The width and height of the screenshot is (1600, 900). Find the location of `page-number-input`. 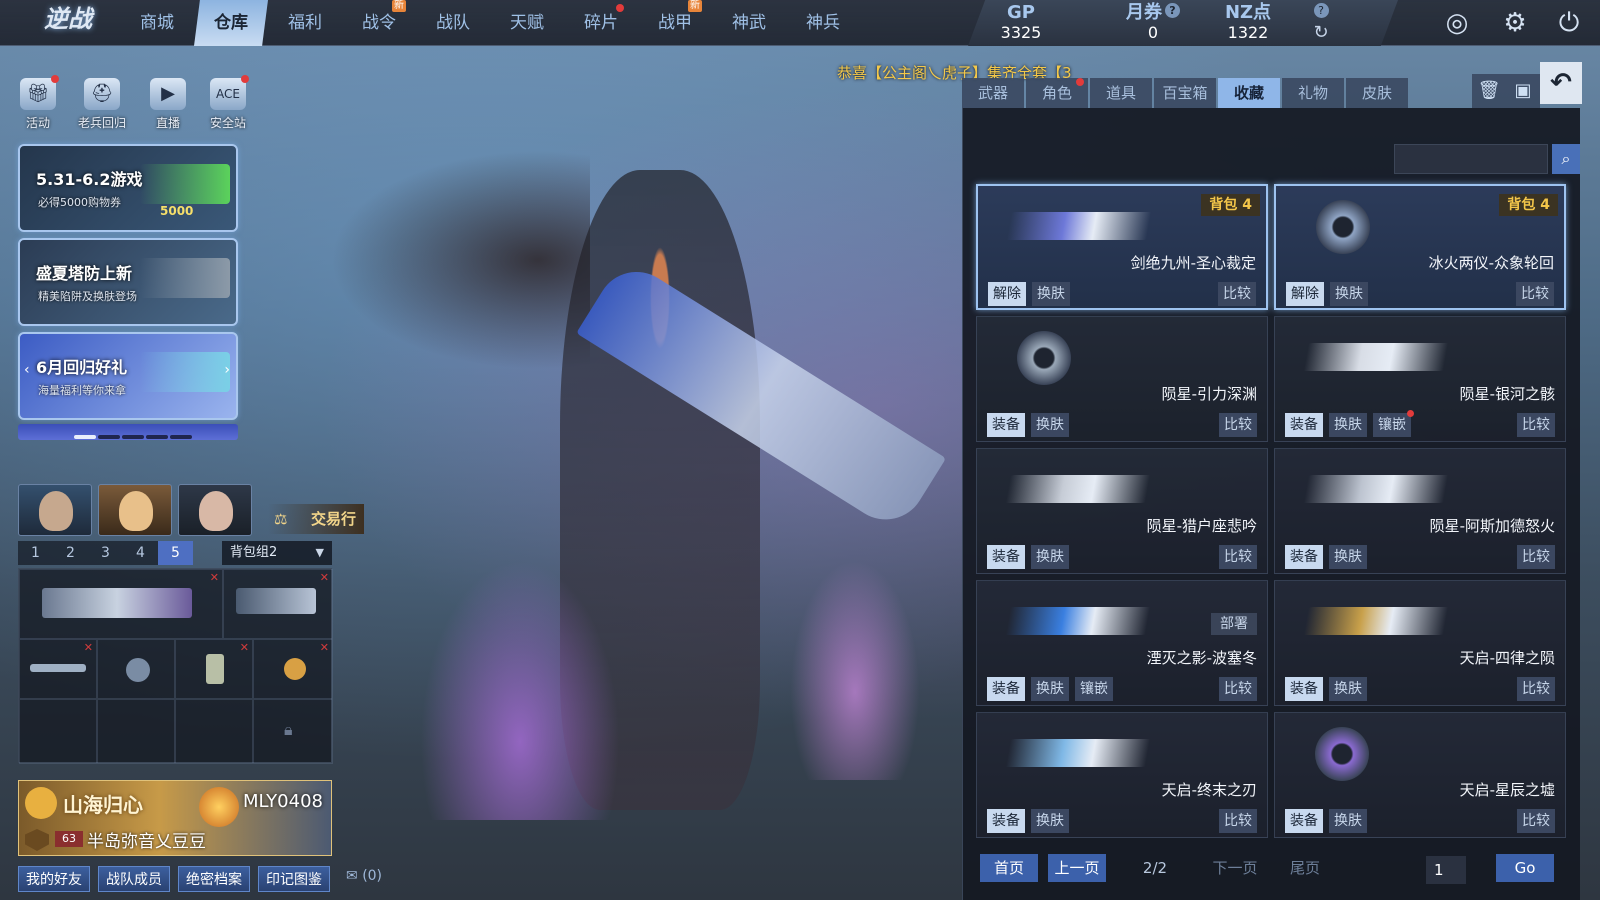

page-number-input is located at coordinates (1446, 870).